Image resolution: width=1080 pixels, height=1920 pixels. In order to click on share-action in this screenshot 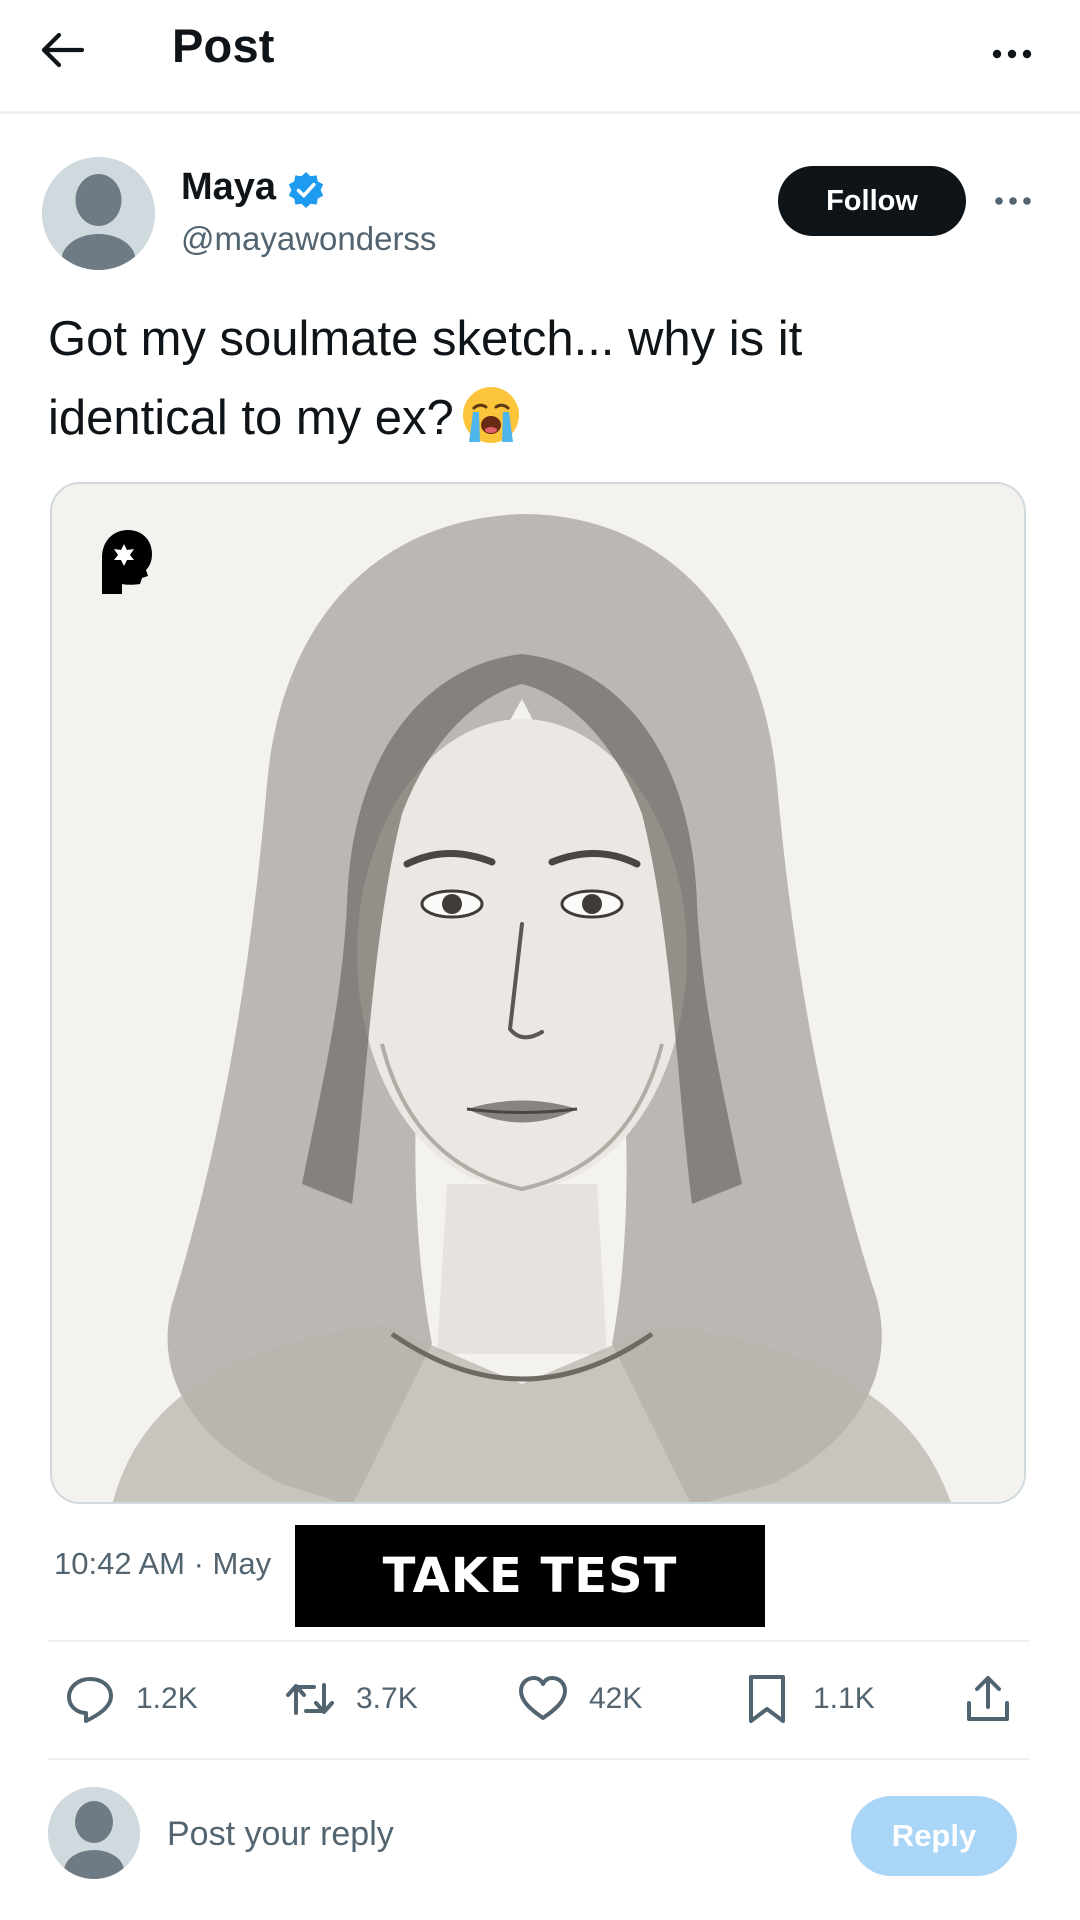, I will do `click(988, 1699)`.